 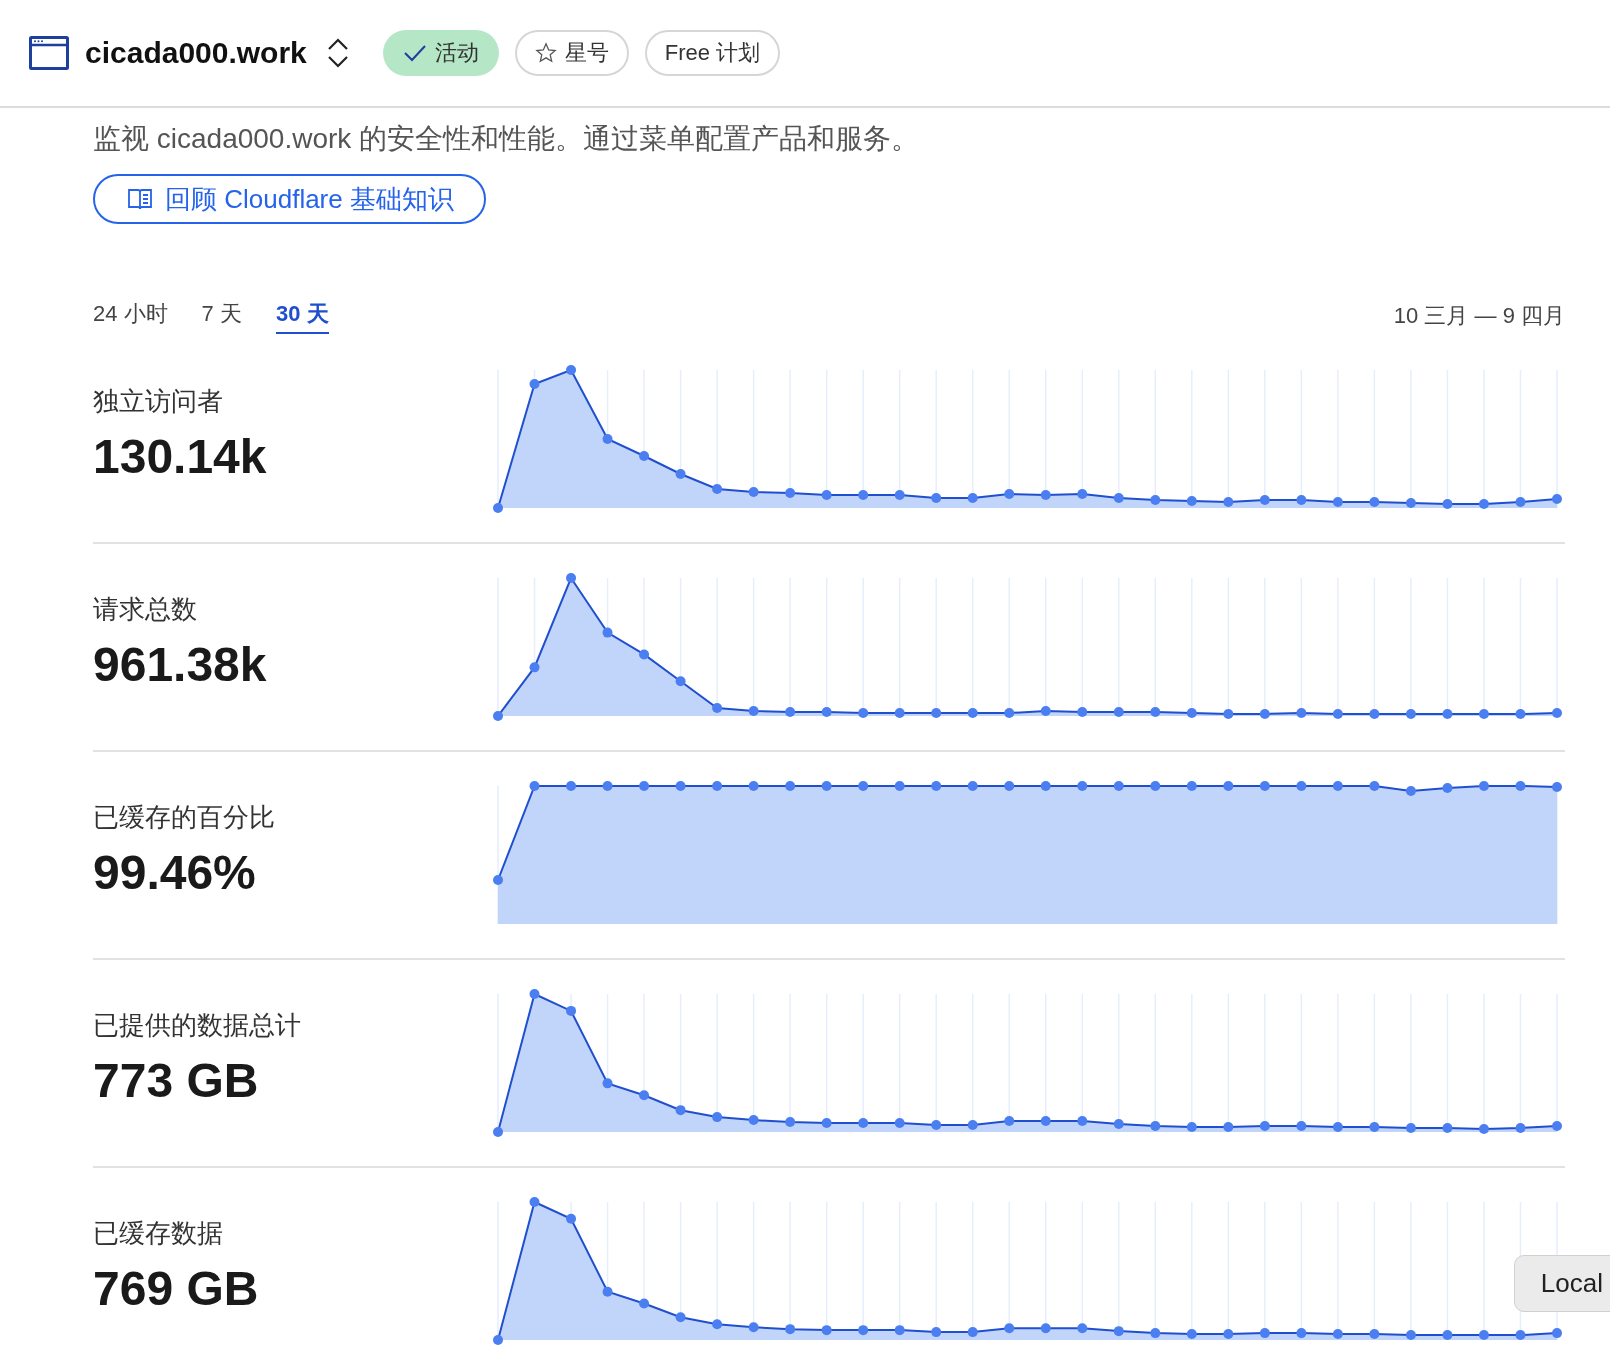 I want to click on metric-value: 99.46%, so click(x=175, y=872).